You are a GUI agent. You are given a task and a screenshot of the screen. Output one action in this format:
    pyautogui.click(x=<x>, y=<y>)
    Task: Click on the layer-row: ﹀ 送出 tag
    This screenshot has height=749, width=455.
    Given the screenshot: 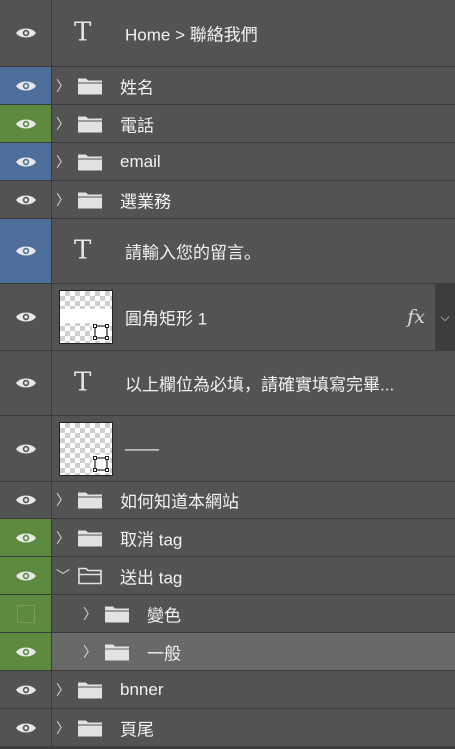 What is the action you would take?
    pyautogui.click(x=227, y=576)
    